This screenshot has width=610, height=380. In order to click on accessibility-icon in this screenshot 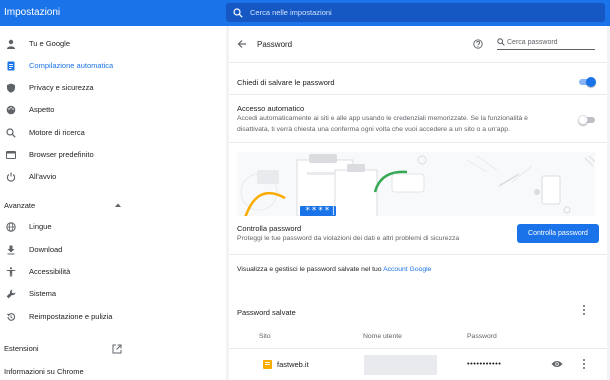, I will do `click(11, 272)`.